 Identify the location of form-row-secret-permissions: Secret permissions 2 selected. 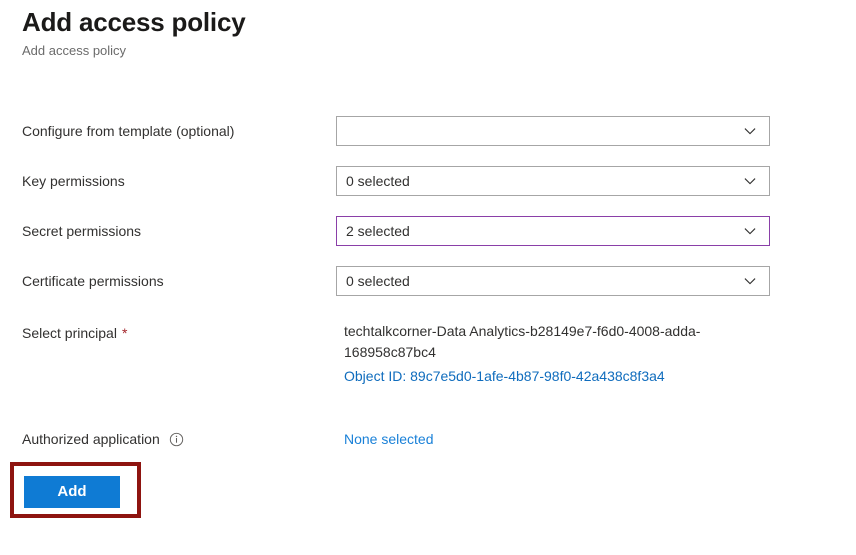
(428, 238).